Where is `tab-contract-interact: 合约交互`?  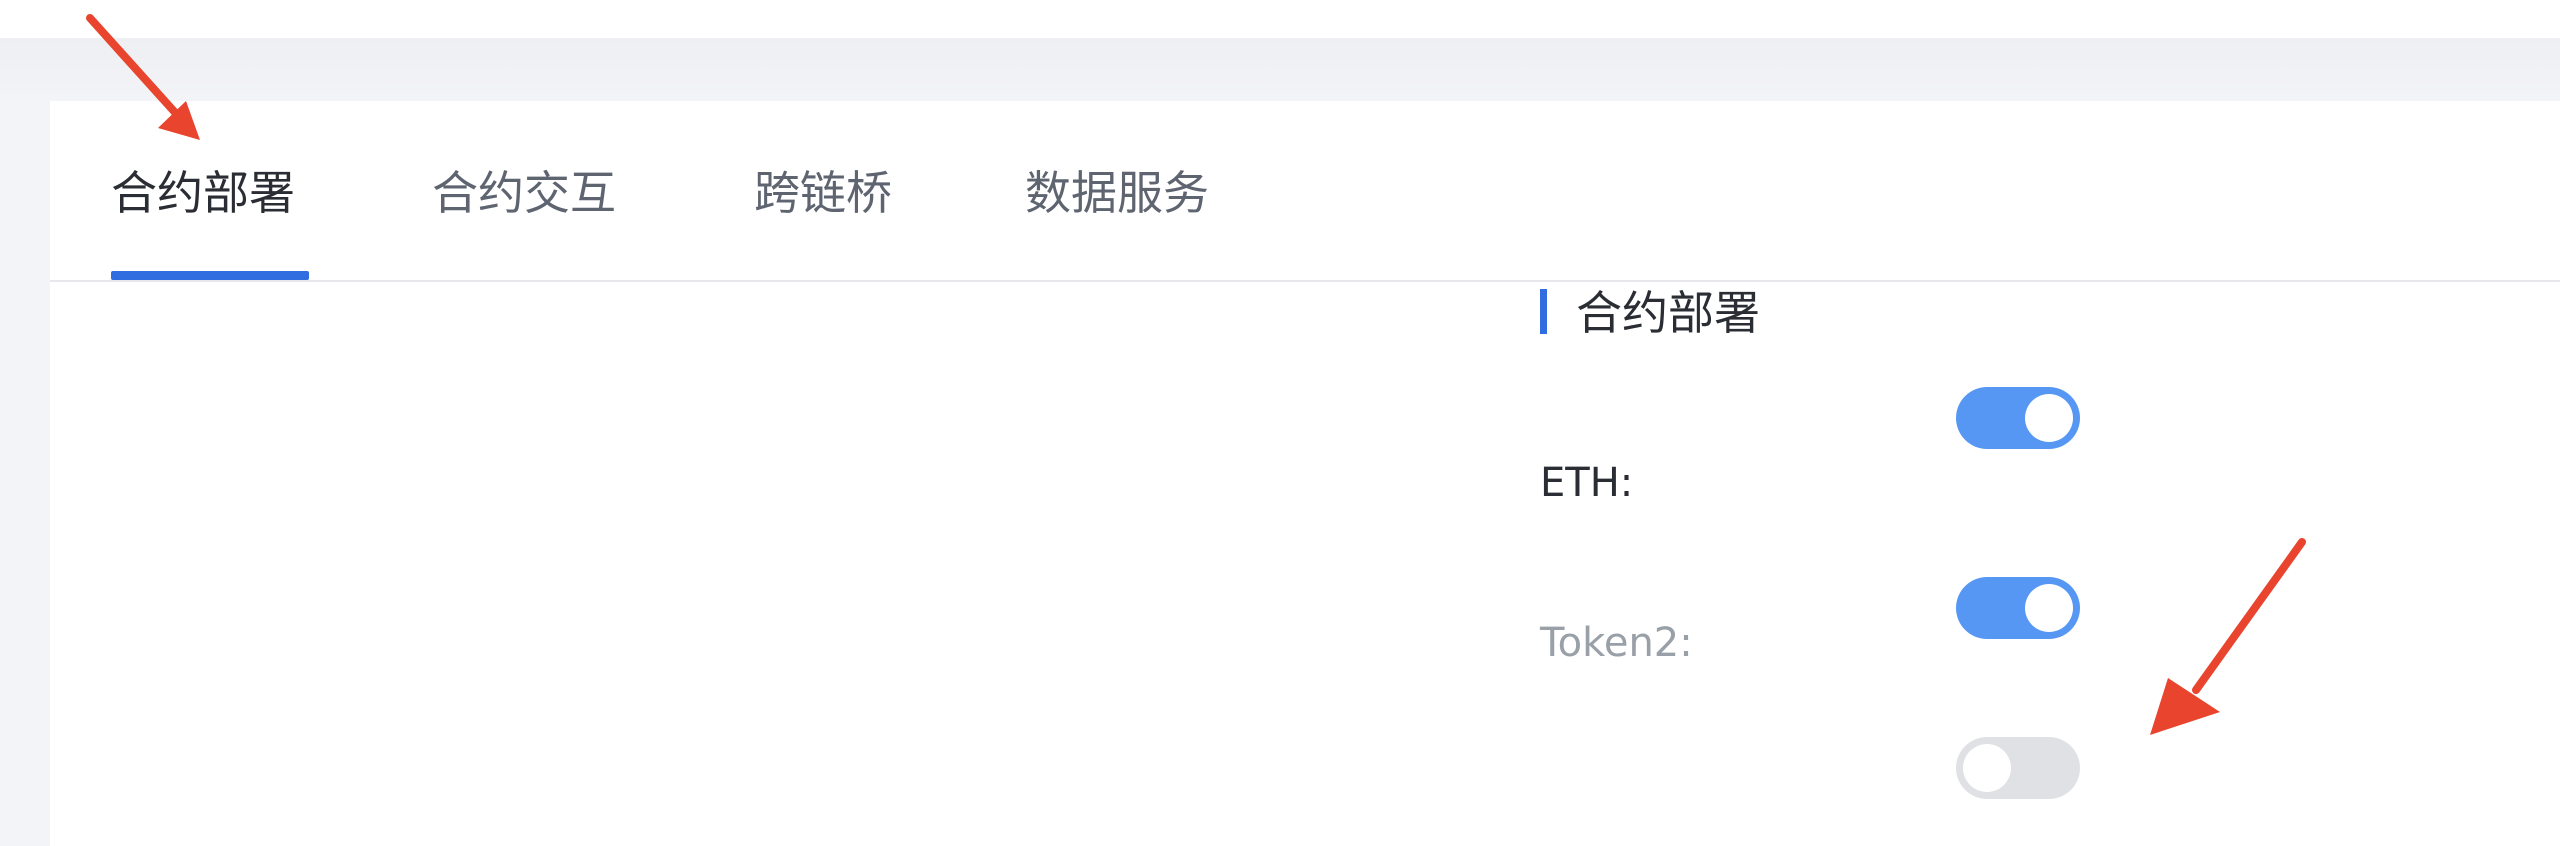 tab-contract-interact: 合约交互 is located at coordinates (524, 193).